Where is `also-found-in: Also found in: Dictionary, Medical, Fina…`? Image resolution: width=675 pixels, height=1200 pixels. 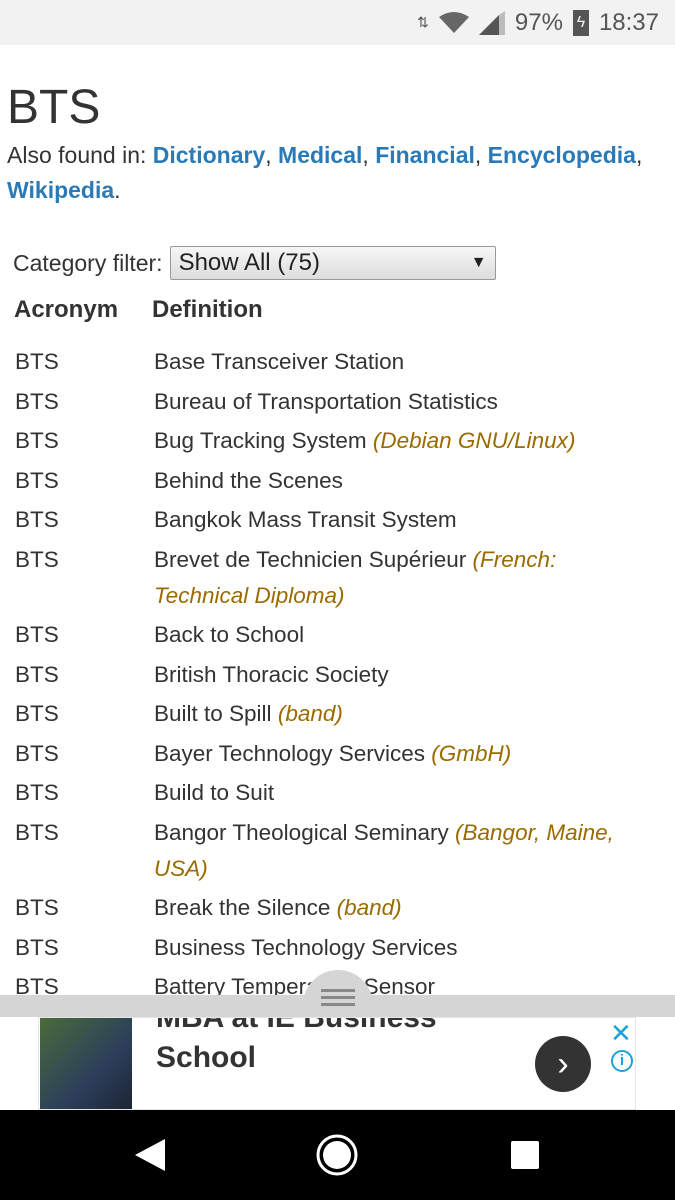 also-found-in: Also found in: Dictionary, Medical, Fina… is located at coordinates (325, 172).